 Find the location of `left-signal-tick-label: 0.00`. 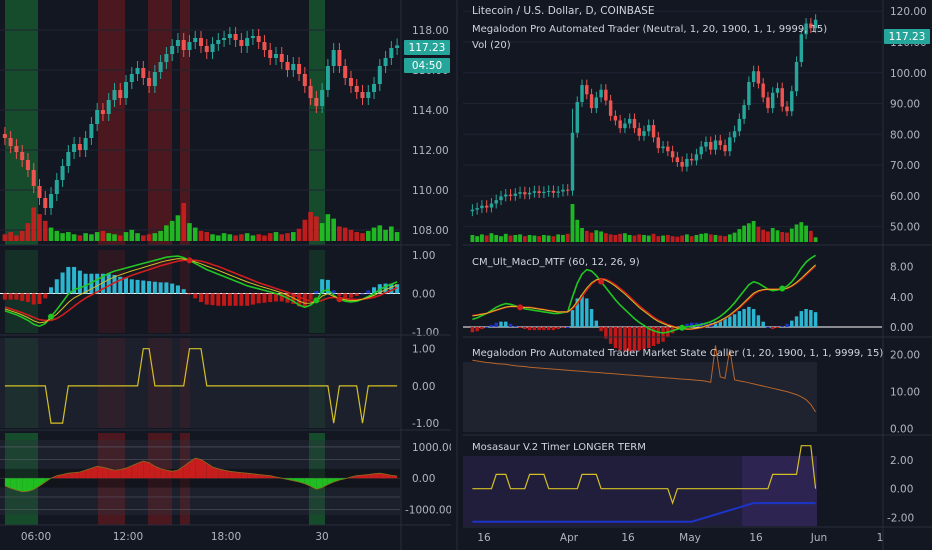

left-signal-tick-label: 0.00 is located at coordinates (423, 387).